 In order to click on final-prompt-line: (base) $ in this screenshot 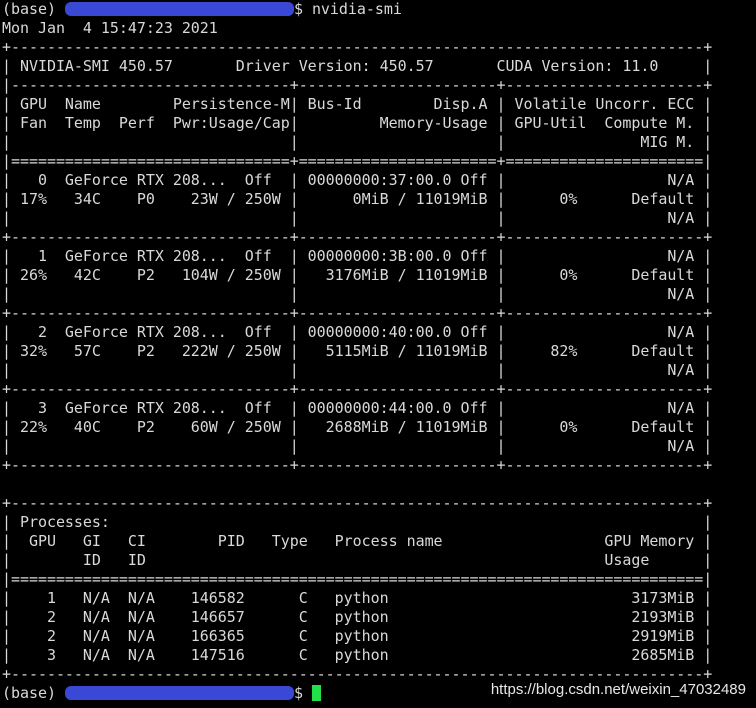, I will do `click(161, 693)`.